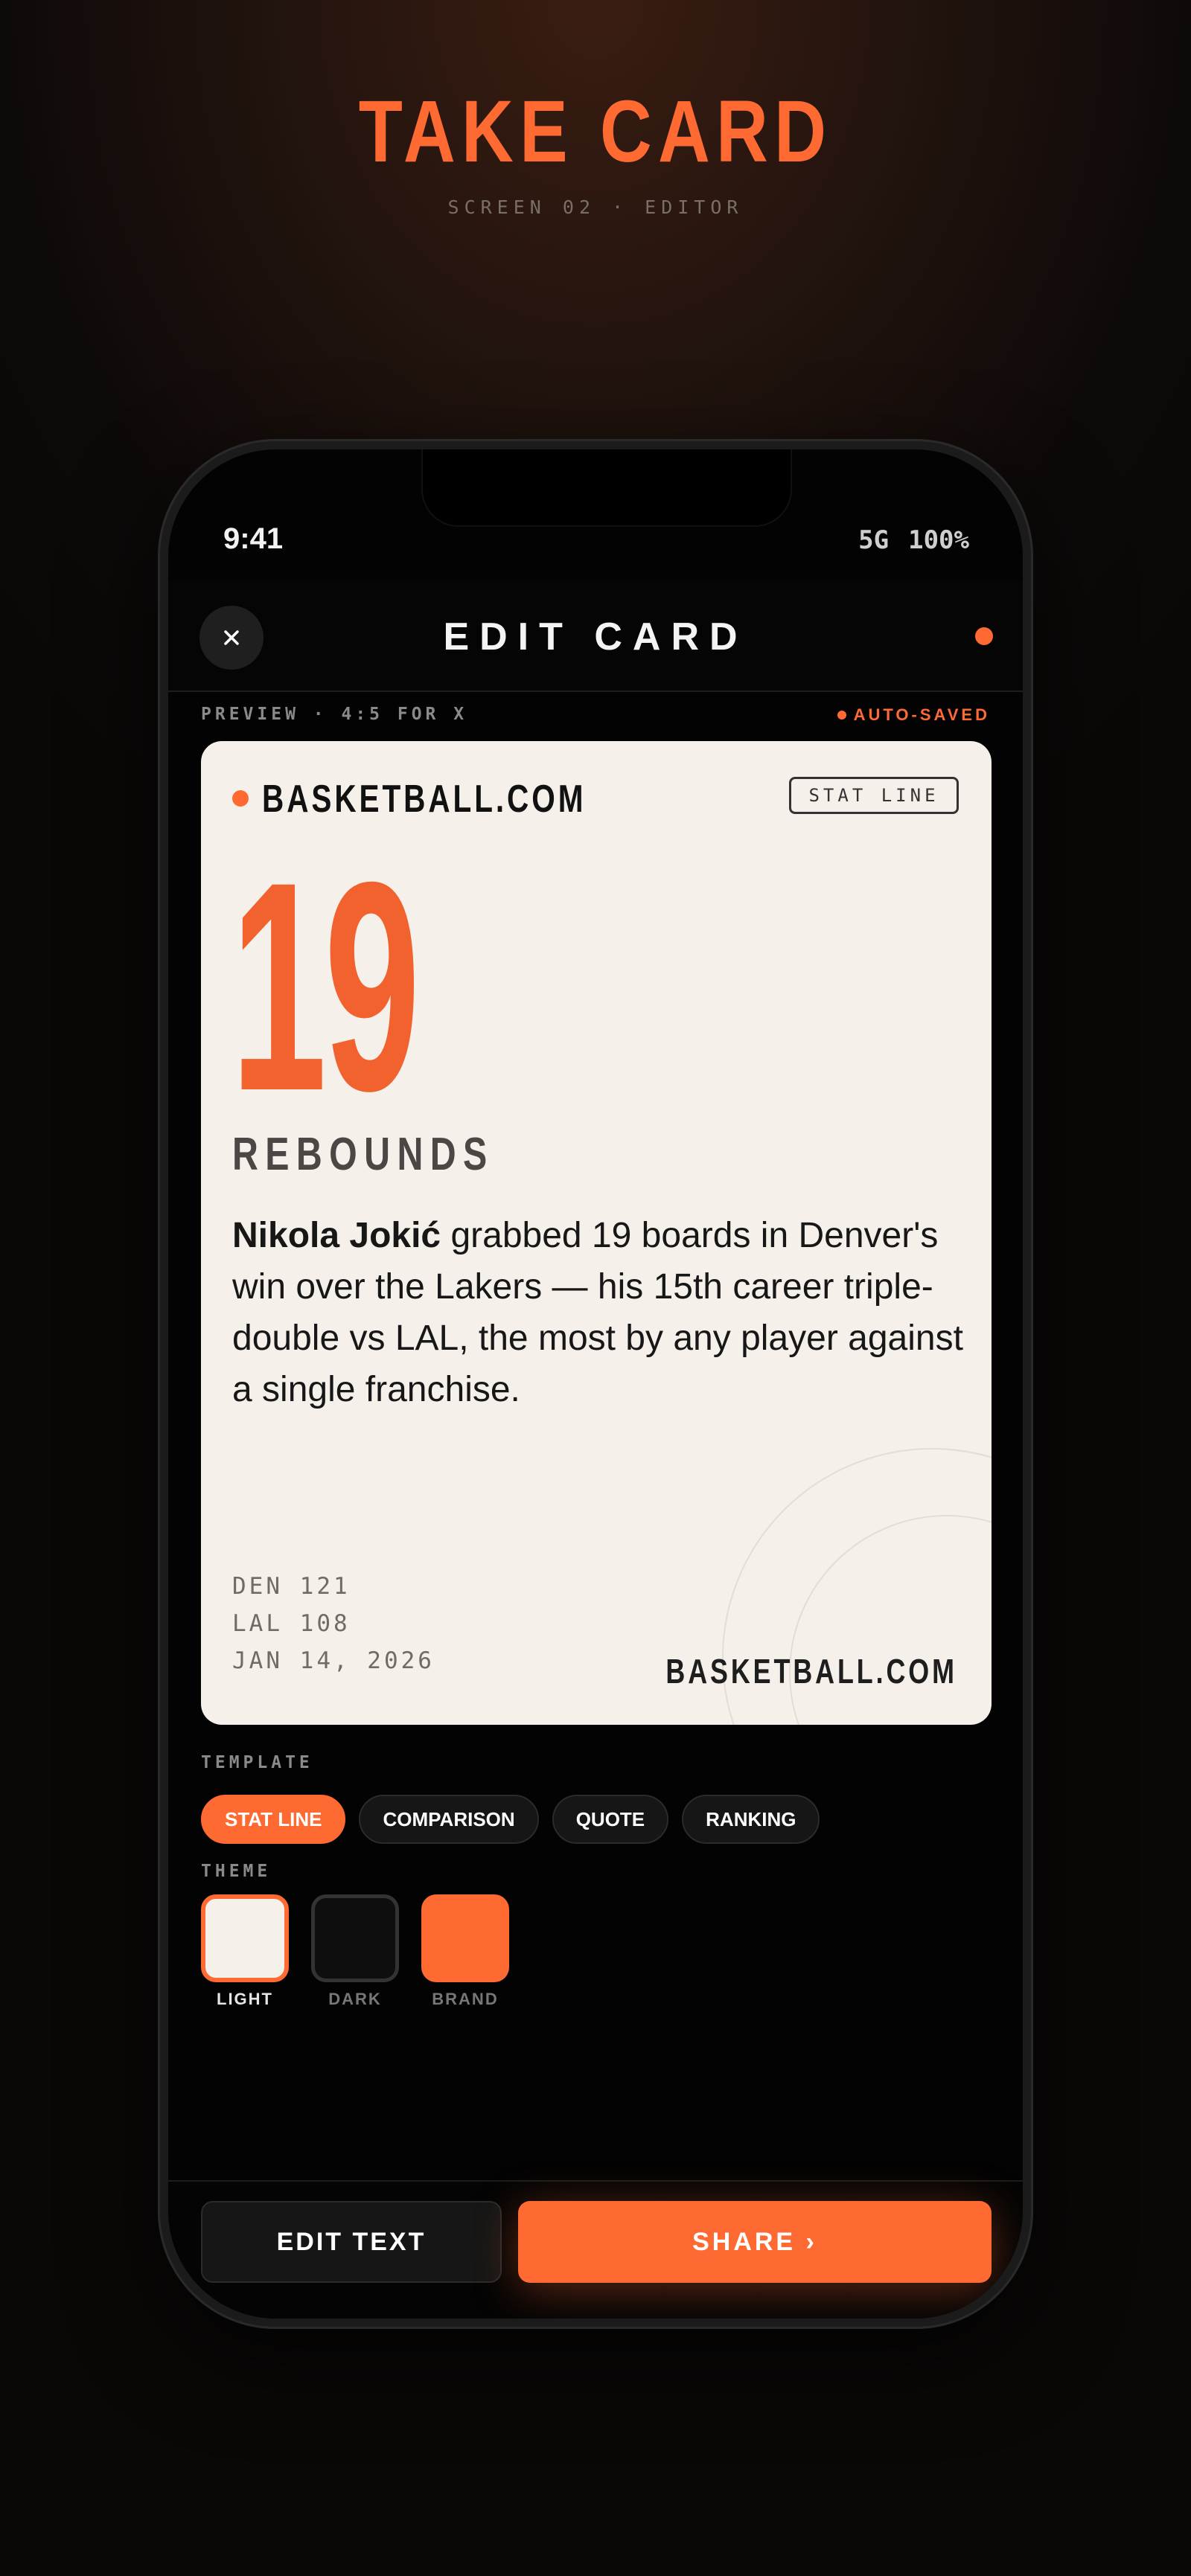 This screenshot has width=1191, height=2576. I want to click on unsaved-dot, so click(984, 636).